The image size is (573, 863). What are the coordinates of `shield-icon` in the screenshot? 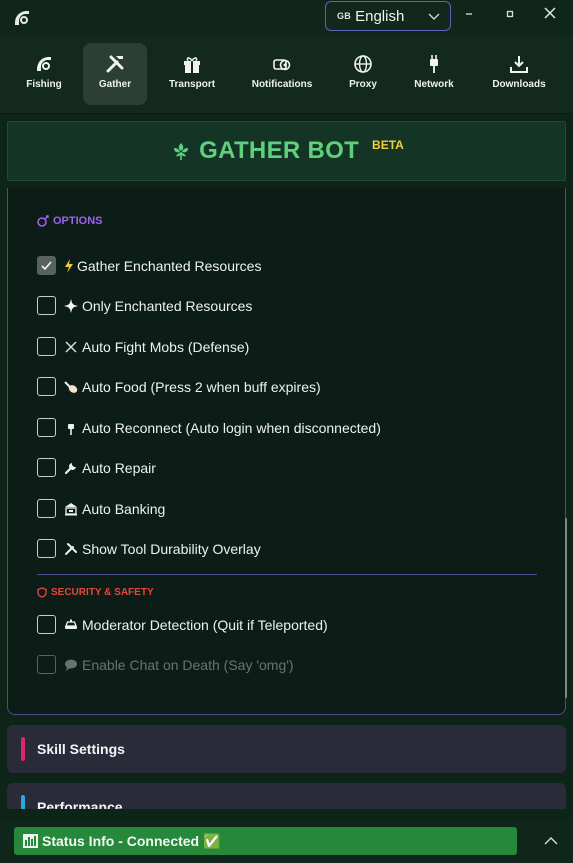 It's located at (42, 592).